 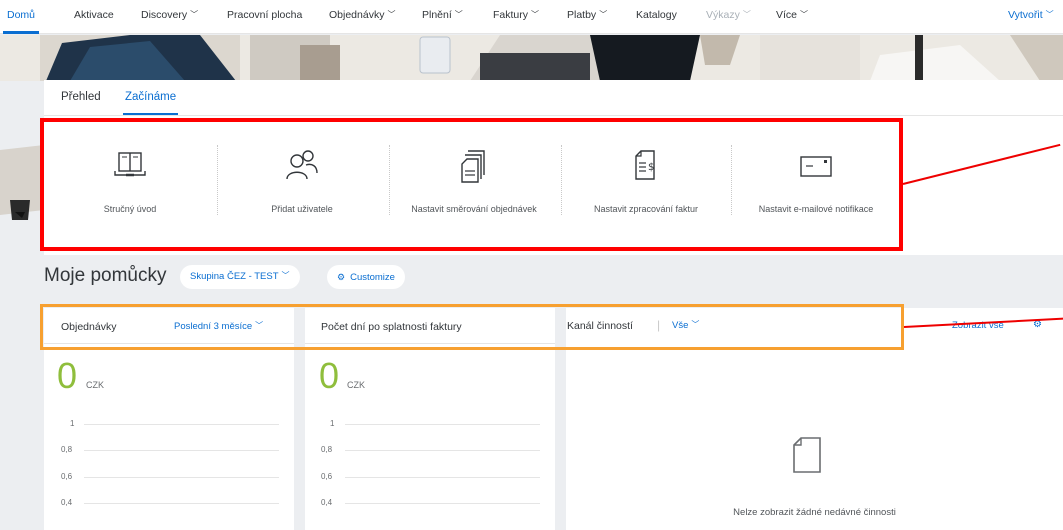 I want to click on empty-activity-message: Nelze zobrazit žádné nedávné činnosti, so click(x=814, y=512).